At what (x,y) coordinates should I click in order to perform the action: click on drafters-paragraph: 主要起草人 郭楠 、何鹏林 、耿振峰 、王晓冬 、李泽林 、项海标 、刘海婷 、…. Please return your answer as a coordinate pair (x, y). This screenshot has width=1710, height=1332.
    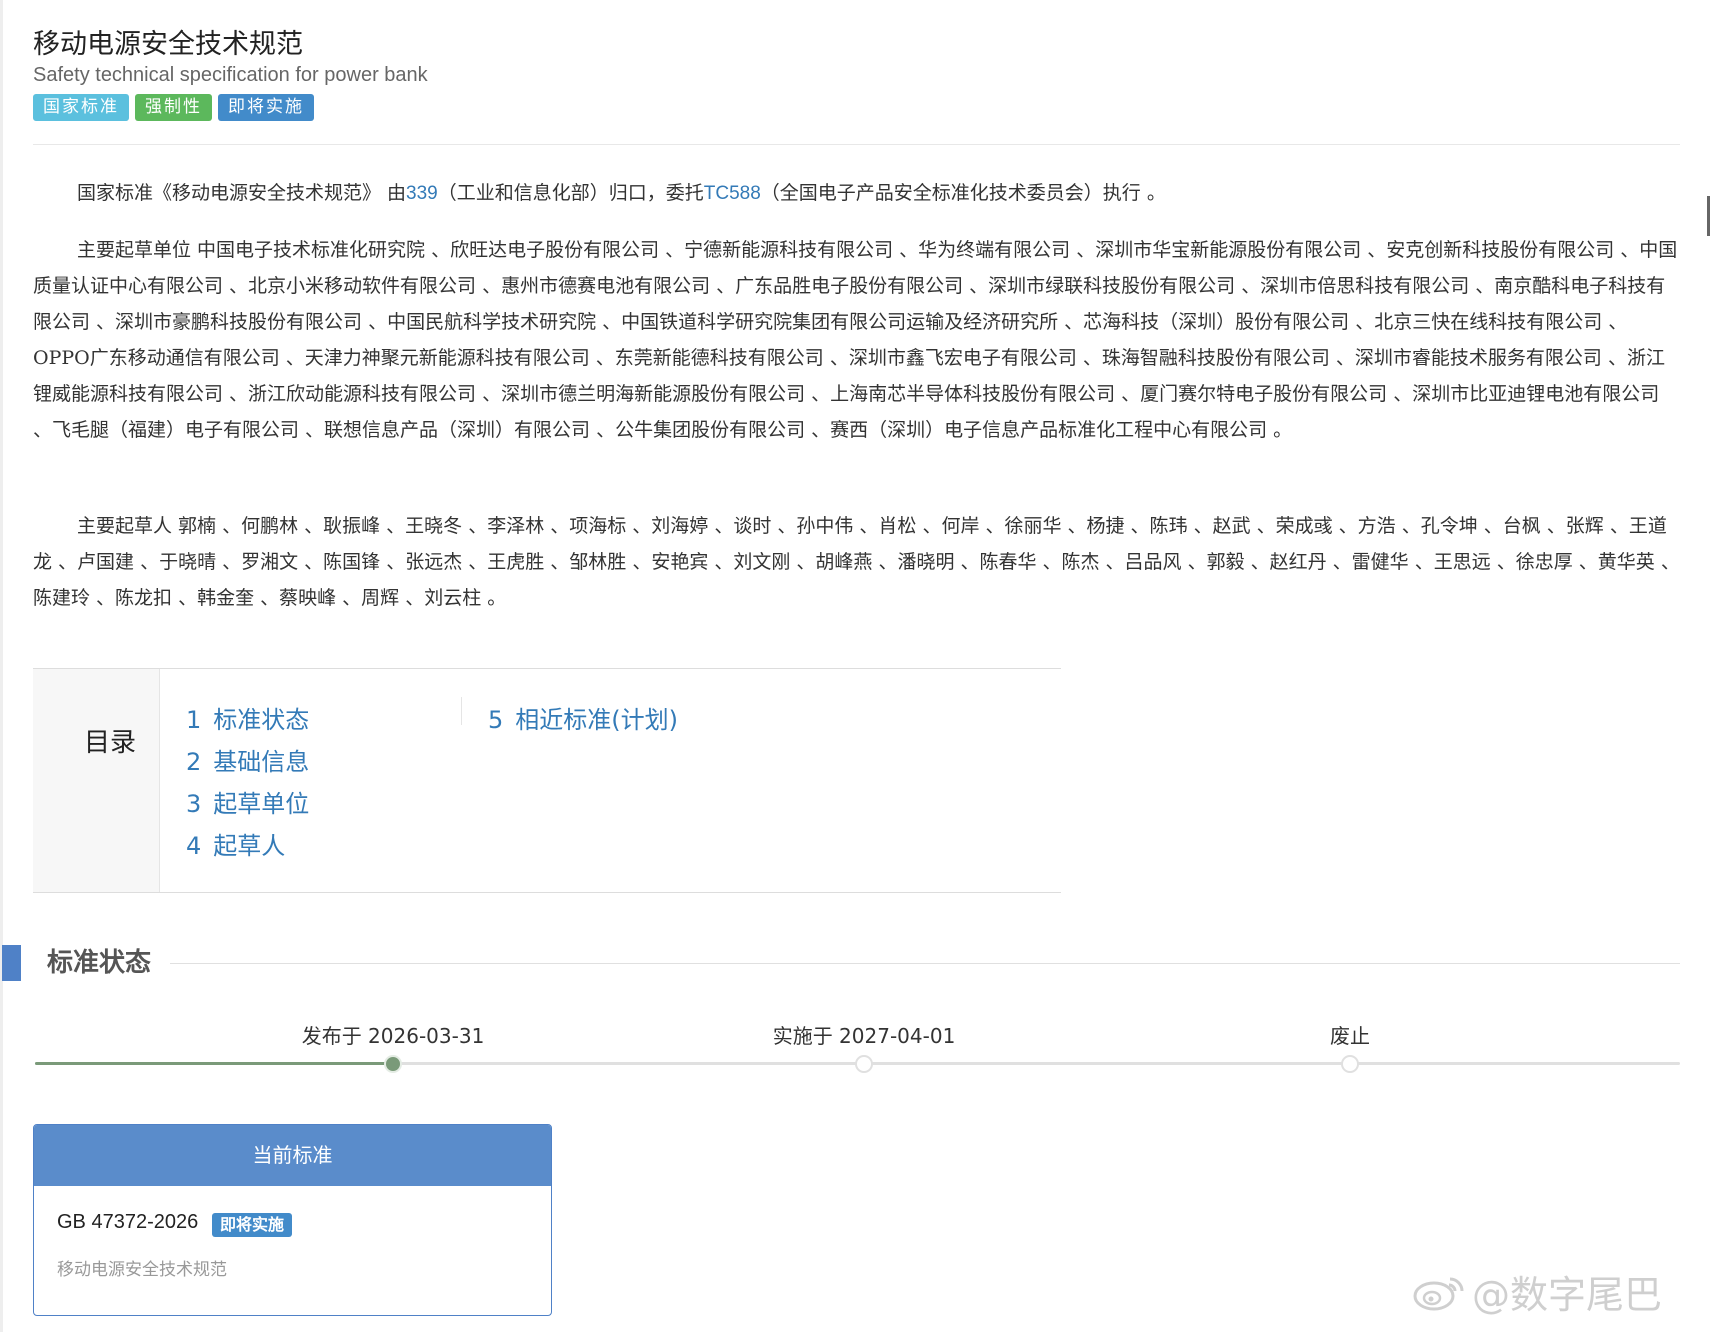
    Looking at the image, I should click on (856, 562).